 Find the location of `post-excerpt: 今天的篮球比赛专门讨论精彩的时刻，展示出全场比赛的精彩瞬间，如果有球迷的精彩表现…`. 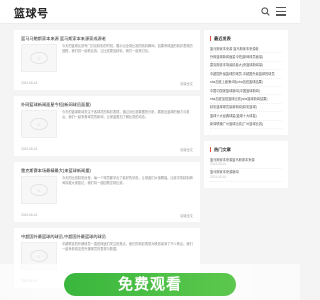

post-excerpt: 今天的篮球比赛专门讨论精彩的时刻，展示出全场比赛的精彩瞬间，如果有球迷的精彩表现… is located at coordinates (127, 48).